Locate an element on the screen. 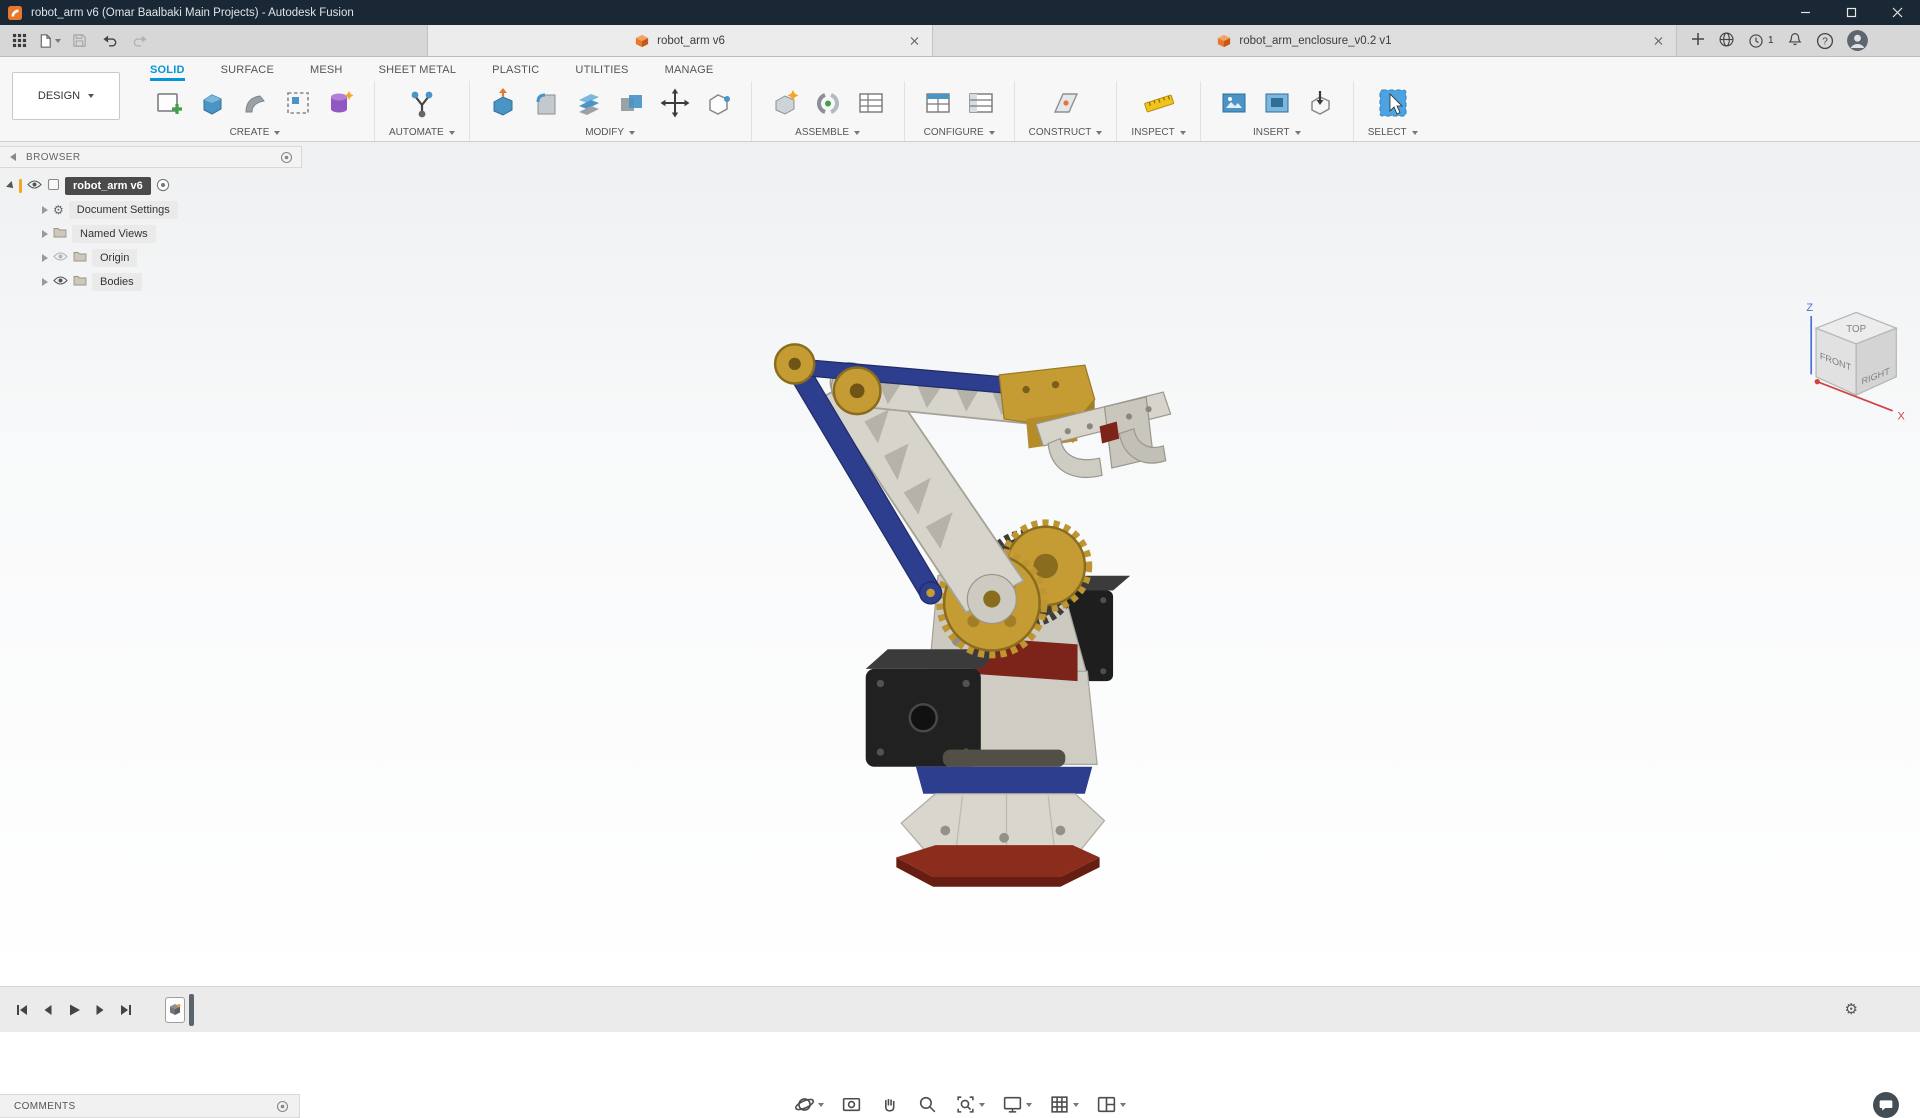  comments-options-button is located at coordinates (282, 1106).